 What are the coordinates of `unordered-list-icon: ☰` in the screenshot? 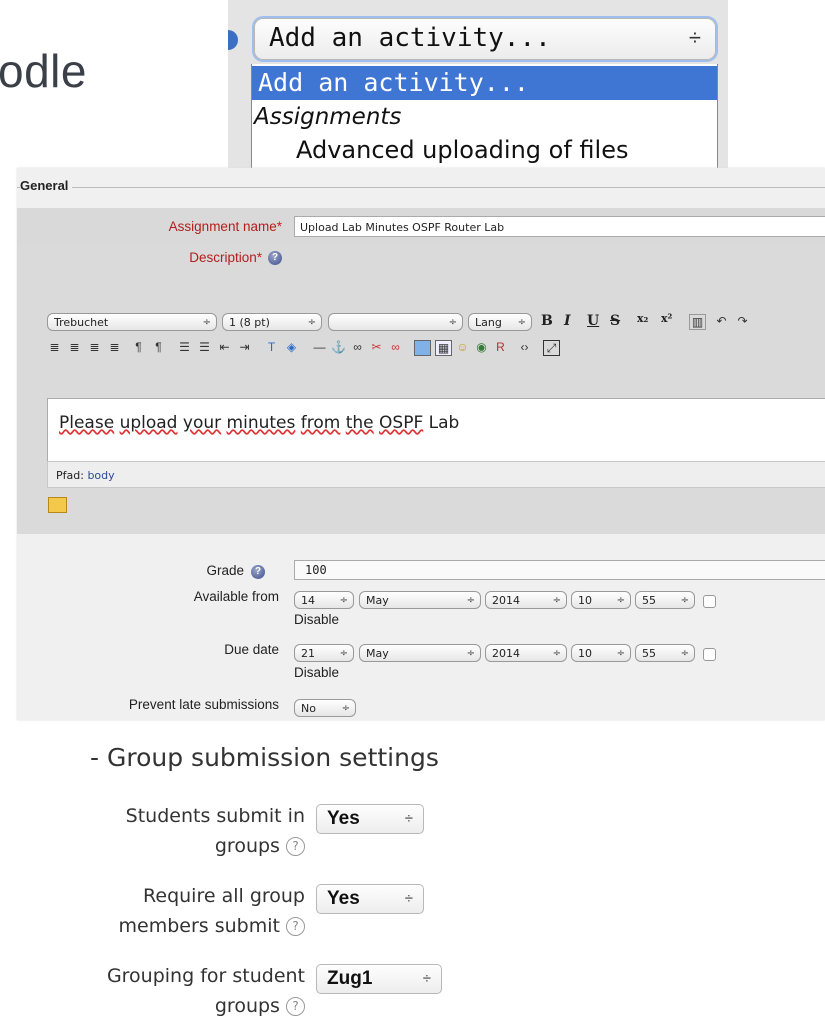 It's located at (204, 347).